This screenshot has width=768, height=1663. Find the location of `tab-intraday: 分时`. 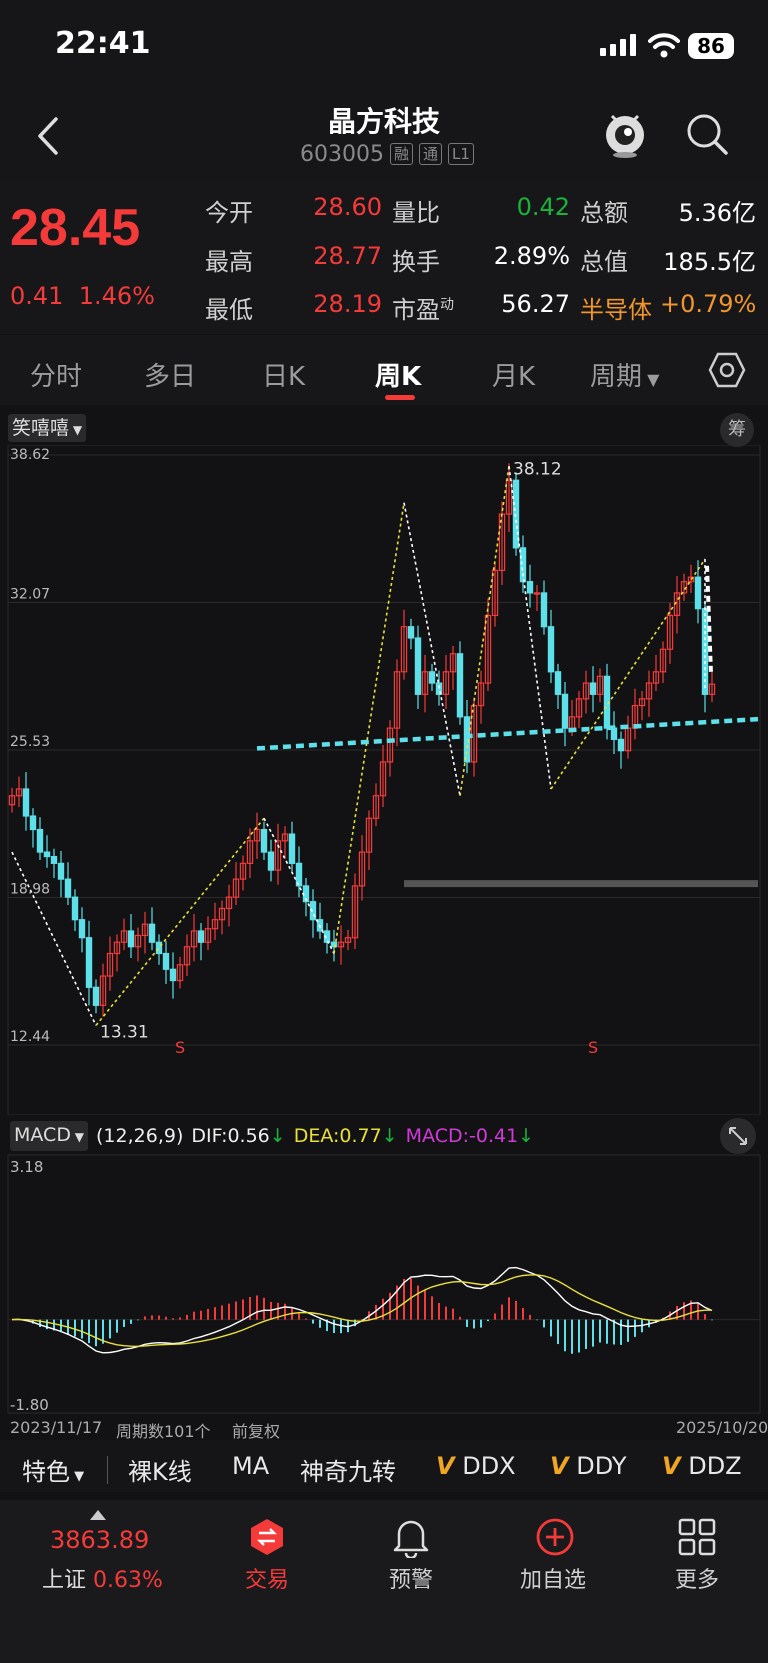

tab-intraday: 分时 is located at coordinates (56, 374).